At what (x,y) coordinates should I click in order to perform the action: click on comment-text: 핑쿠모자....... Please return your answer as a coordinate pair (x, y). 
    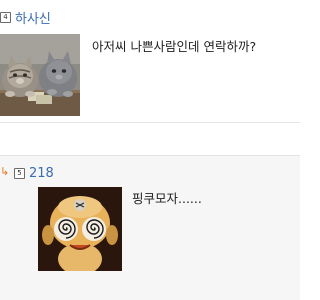
    Looking at the image, I should click on (167, 198).